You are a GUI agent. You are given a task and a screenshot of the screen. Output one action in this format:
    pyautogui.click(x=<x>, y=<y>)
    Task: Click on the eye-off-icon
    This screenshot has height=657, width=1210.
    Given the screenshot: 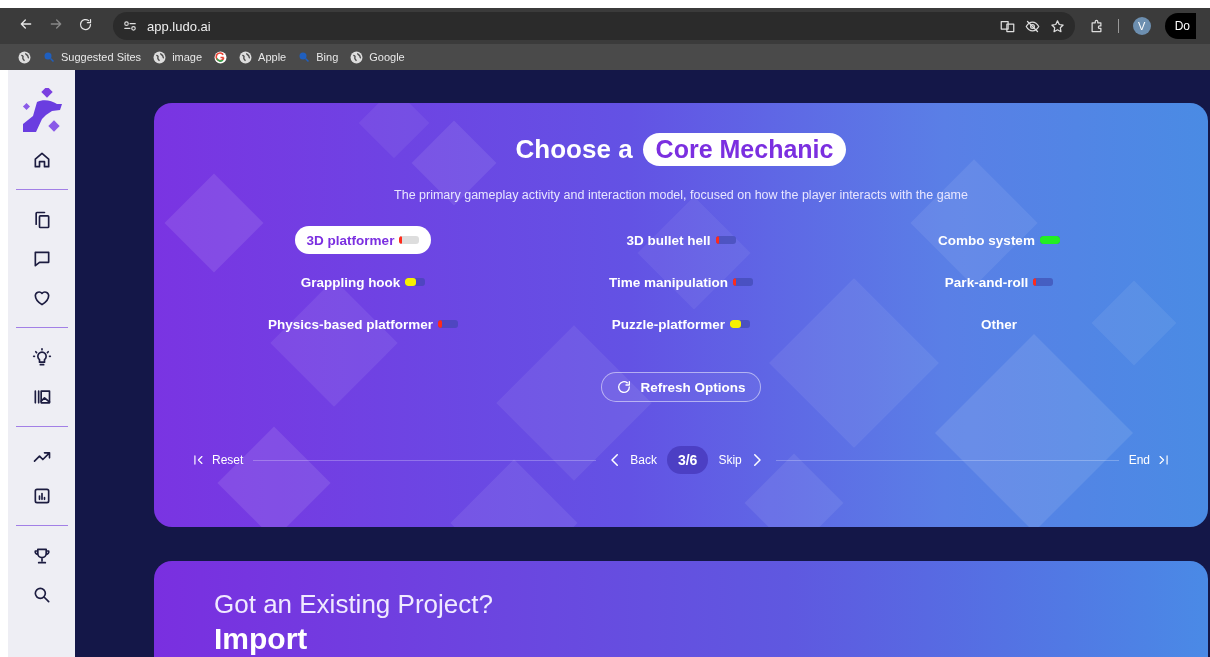 What is the action you would take?
    pyautogui.click(x=1032, y=26)
    